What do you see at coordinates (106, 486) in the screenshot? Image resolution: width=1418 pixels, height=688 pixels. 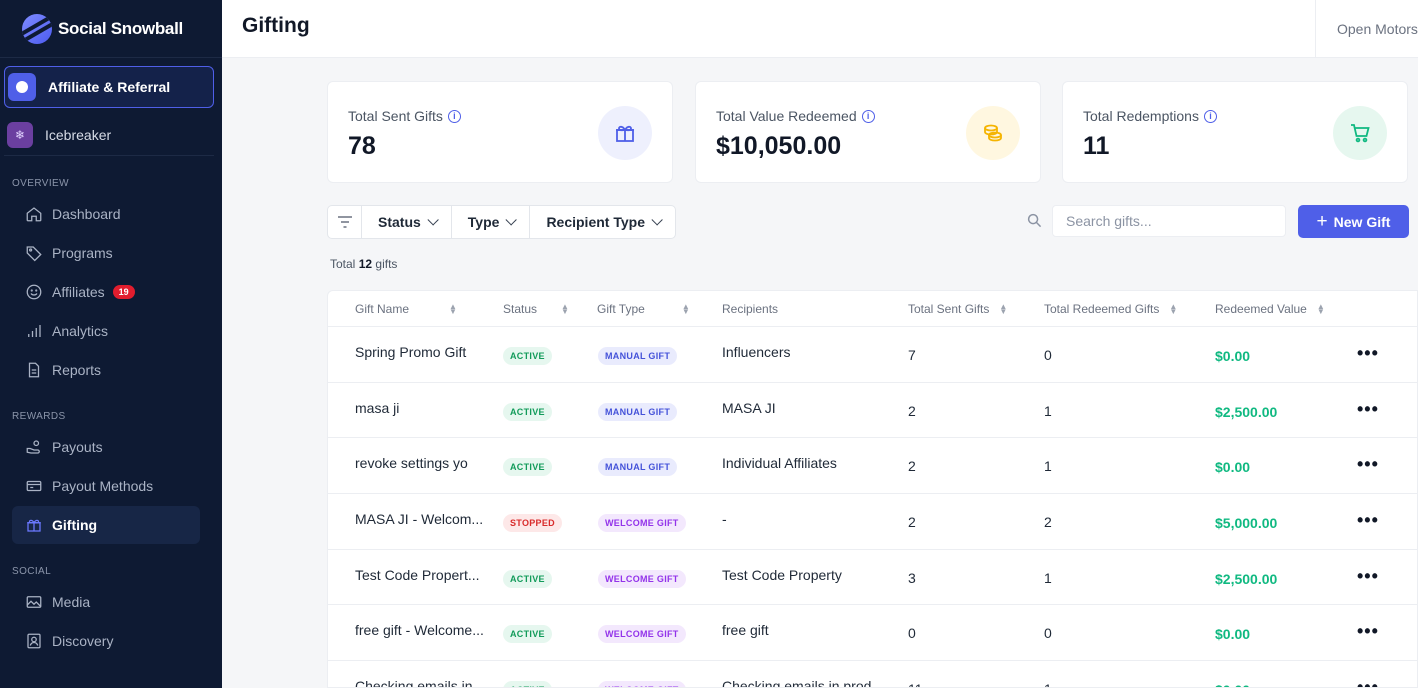 I see `sidebar-item-payout-methods: Payout Methods` at bounding box center [106, 486].